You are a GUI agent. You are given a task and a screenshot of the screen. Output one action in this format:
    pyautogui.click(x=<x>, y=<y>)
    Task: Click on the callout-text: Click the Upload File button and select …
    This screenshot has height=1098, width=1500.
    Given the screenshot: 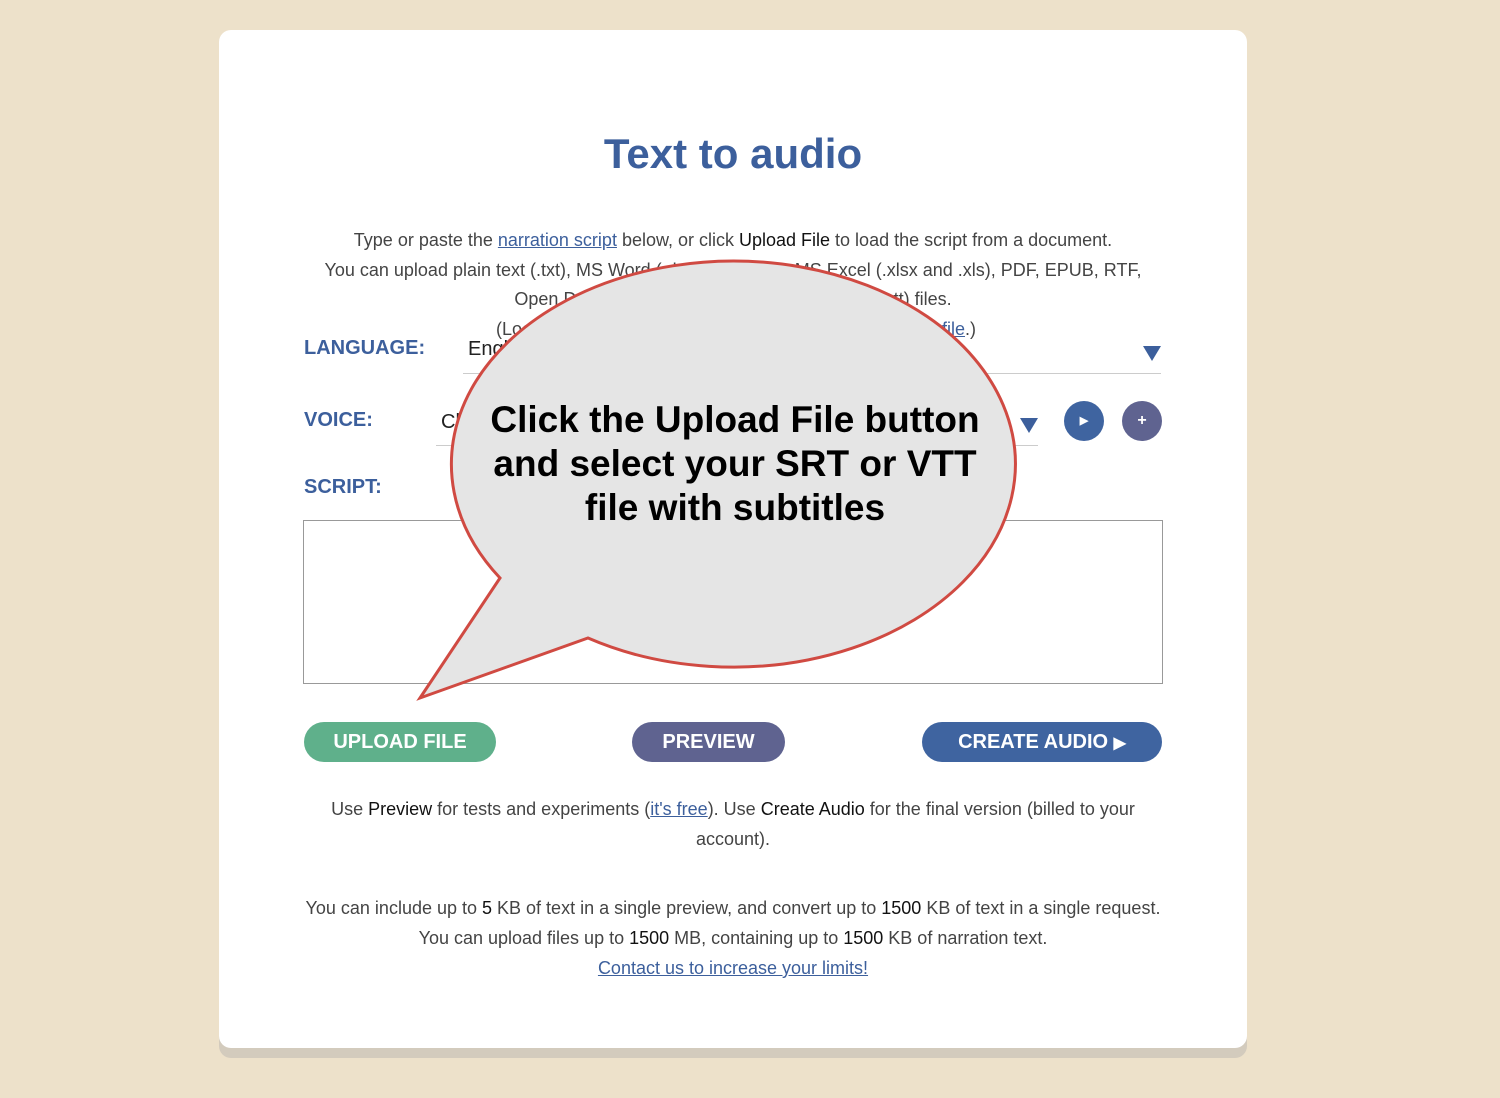 What is the action you would take?
    pyautogui.click(x=735, y=463)
    